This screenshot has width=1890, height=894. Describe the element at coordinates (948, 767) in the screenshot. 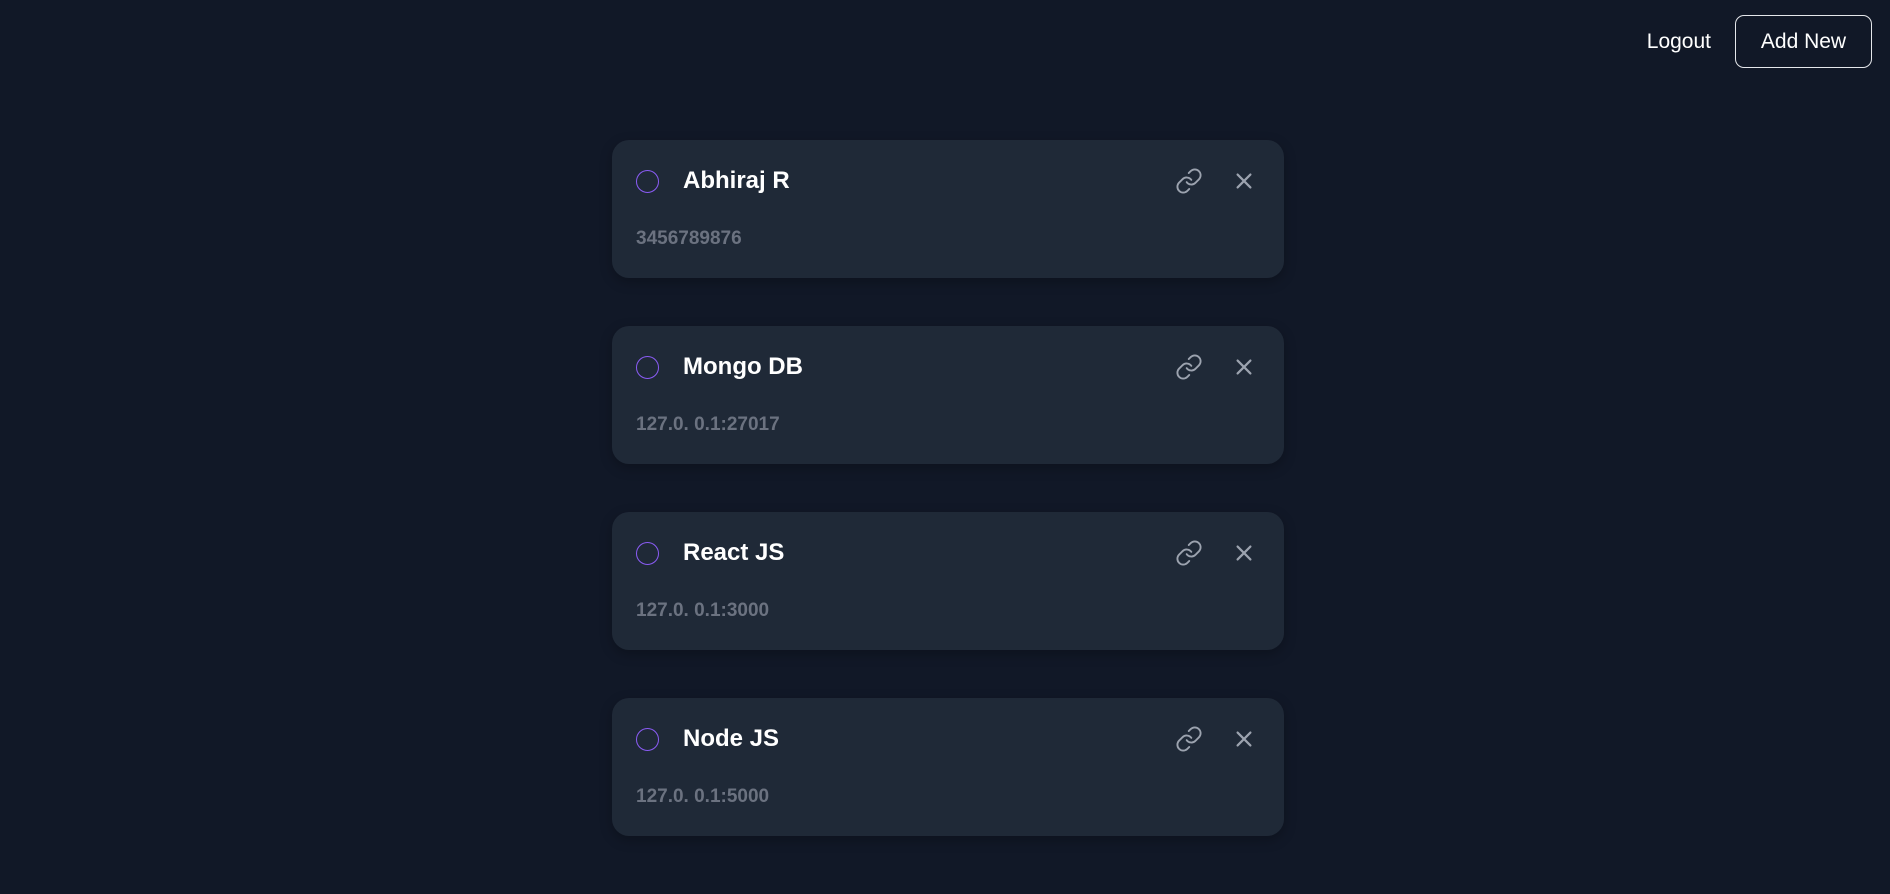

I see `list-card: Node JS 127.0. 0.1:5000` at that location.